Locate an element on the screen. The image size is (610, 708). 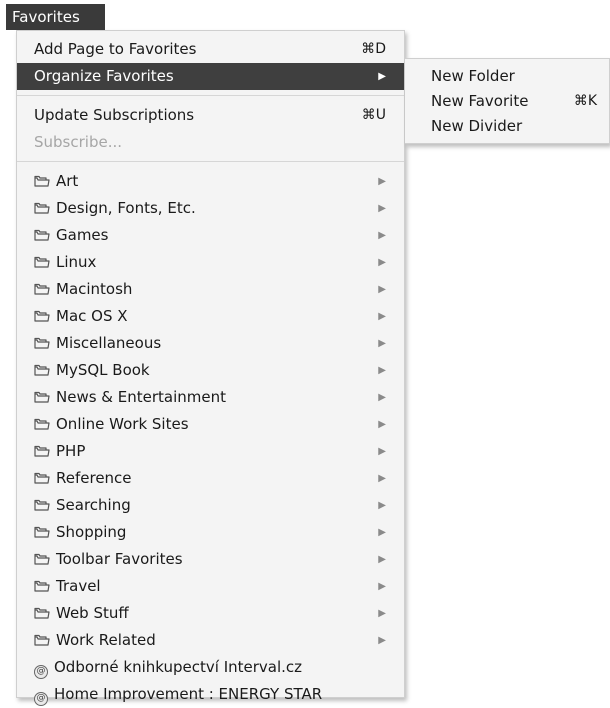
menu-item-label: Organize Favorites is located at coordinates (104, 76).